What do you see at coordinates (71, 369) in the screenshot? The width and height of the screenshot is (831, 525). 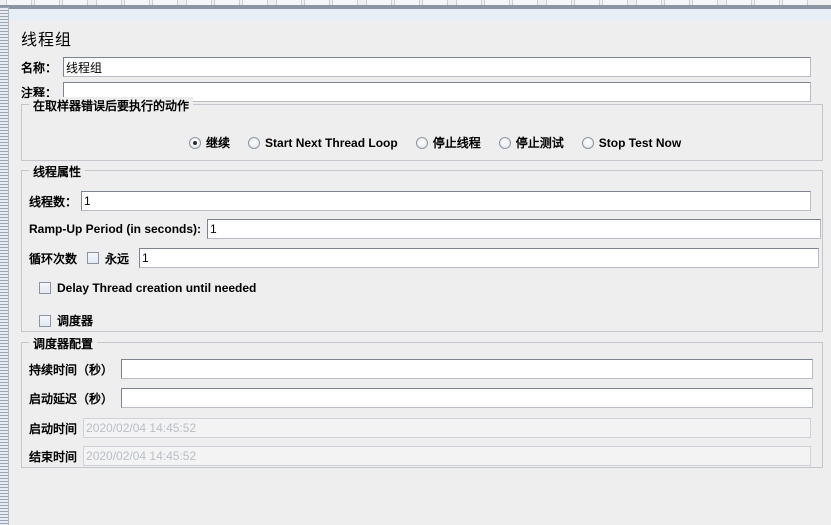 I see `duration-label: 持续时间（秒）` at bounding box center [71, 369].